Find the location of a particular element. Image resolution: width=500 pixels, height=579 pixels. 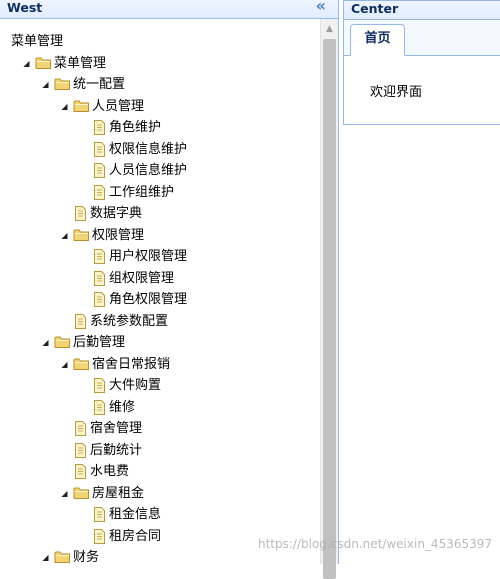

tree-node-label: 房屋租金 is located at coordinates (118, 493).